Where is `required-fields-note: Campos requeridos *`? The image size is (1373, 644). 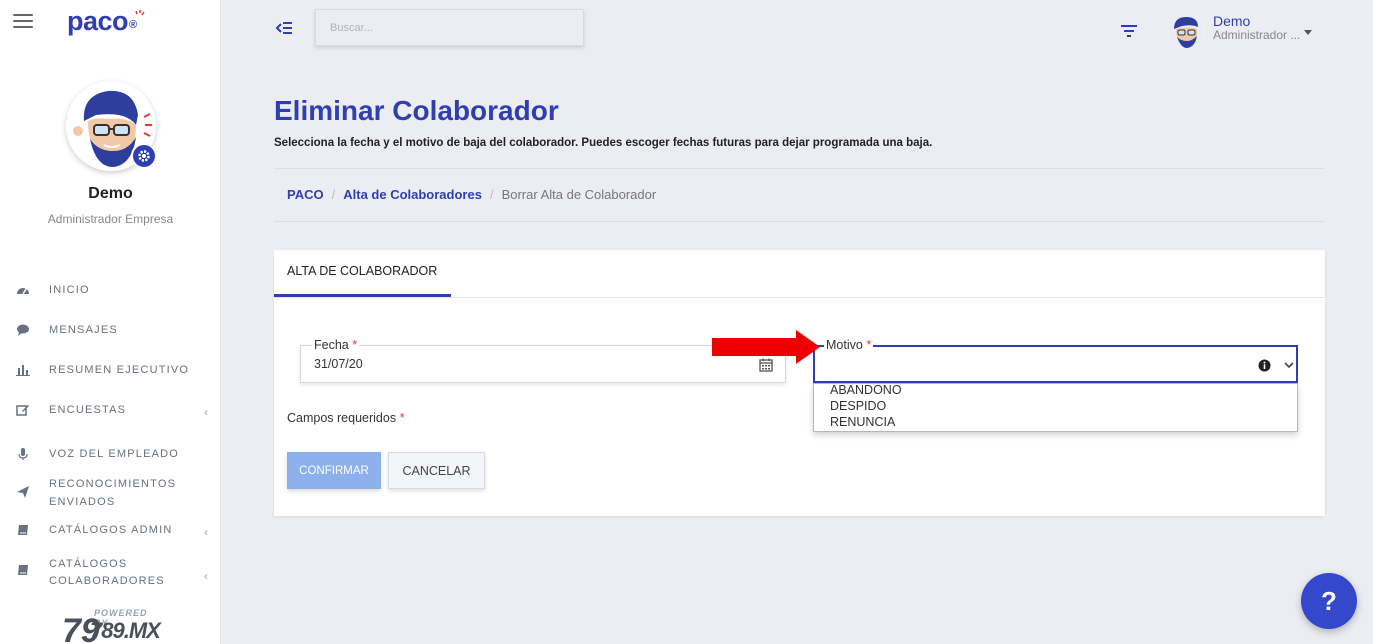
required-fields-note: Campos requeridos * is located at coordinates (346, 417).